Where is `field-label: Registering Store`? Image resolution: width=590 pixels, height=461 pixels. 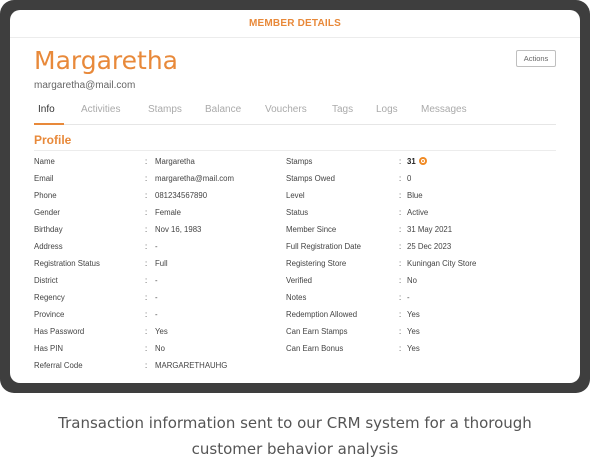
field-label: Registering Store is located at coordinates (316, 263).